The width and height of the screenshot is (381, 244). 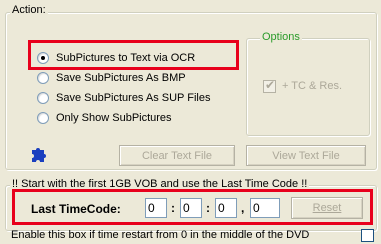 I want to click on action-group-title: Action:, so click(x=29, y=10).